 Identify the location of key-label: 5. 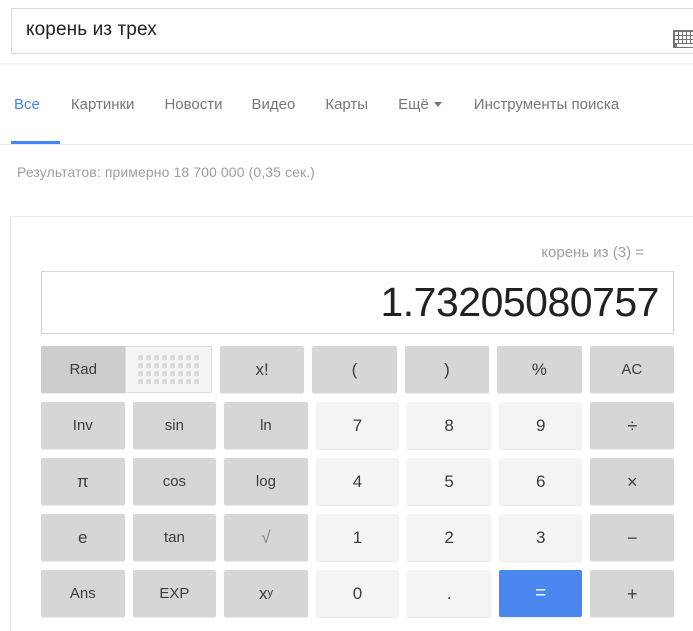
(449, 481).